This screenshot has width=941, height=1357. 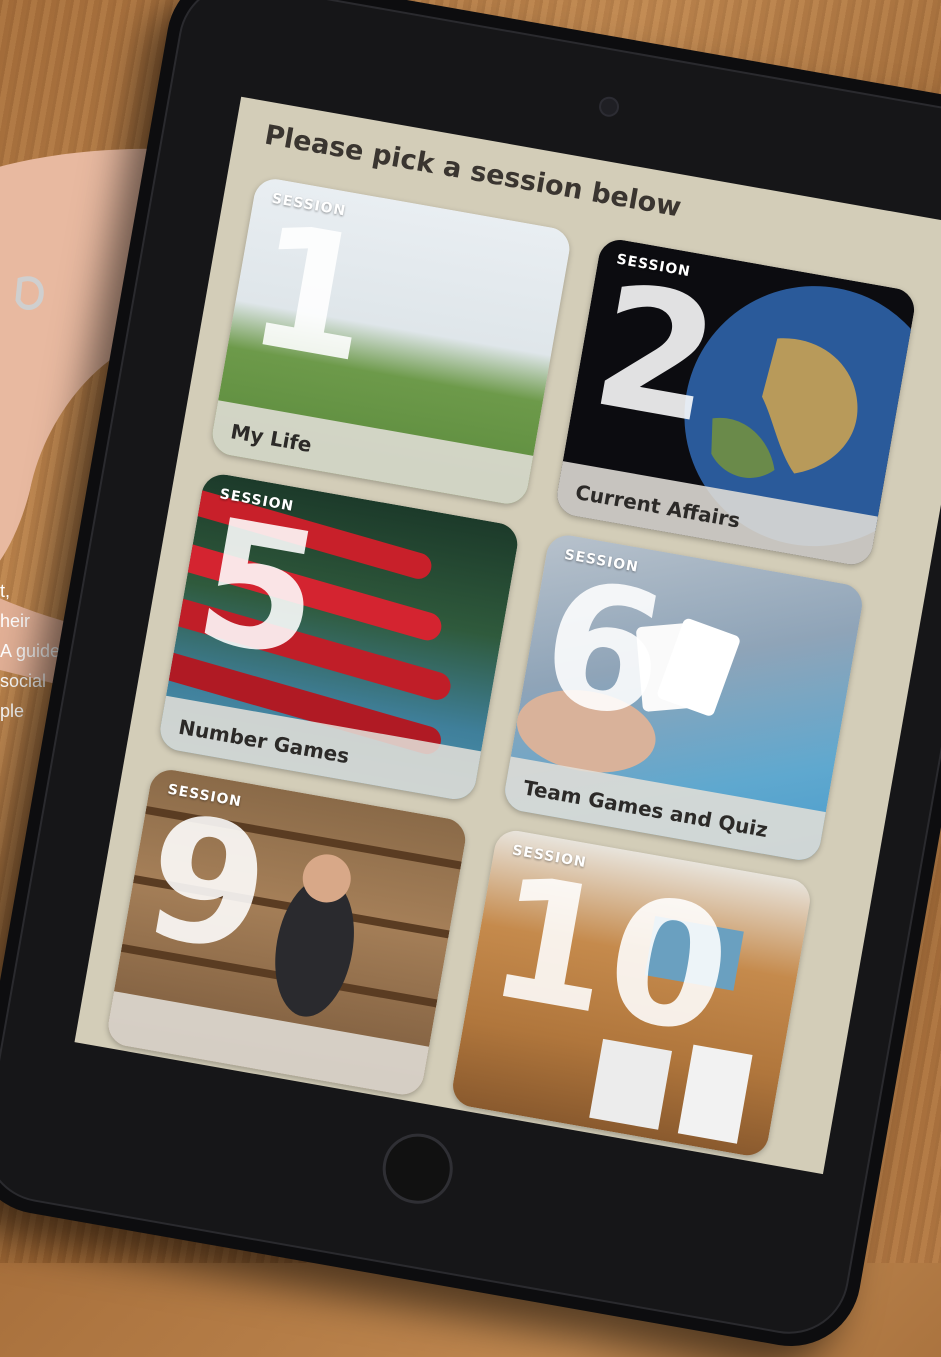 I want to click on session-card-10: SESSION 10, so click(x=631, y=993).